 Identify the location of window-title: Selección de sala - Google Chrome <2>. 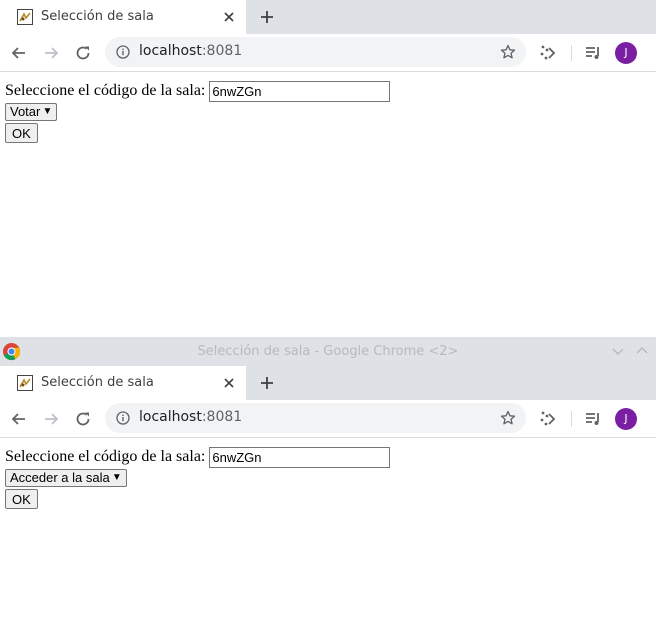
(328, 351).